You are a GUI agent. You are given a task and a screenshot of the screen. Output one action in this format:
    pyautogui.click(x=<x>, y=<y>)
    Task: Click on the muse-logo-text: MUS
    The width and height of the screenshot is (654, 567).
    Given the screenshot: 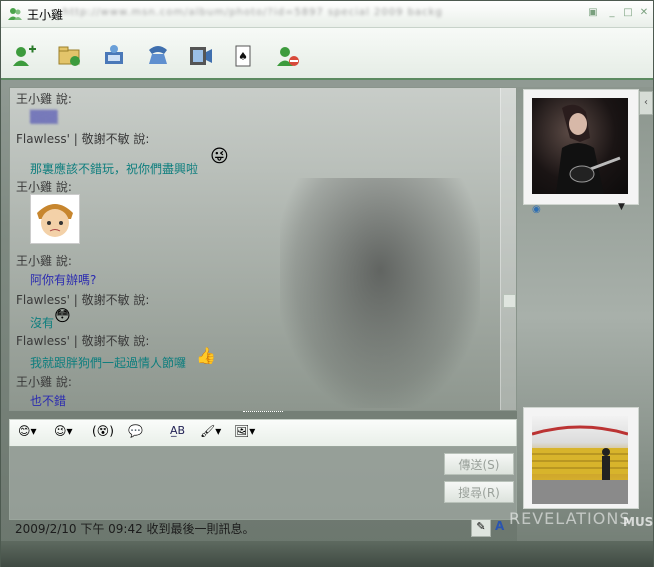 What is the action you would take?
    pyautogui.click(x=638, y=522)
    